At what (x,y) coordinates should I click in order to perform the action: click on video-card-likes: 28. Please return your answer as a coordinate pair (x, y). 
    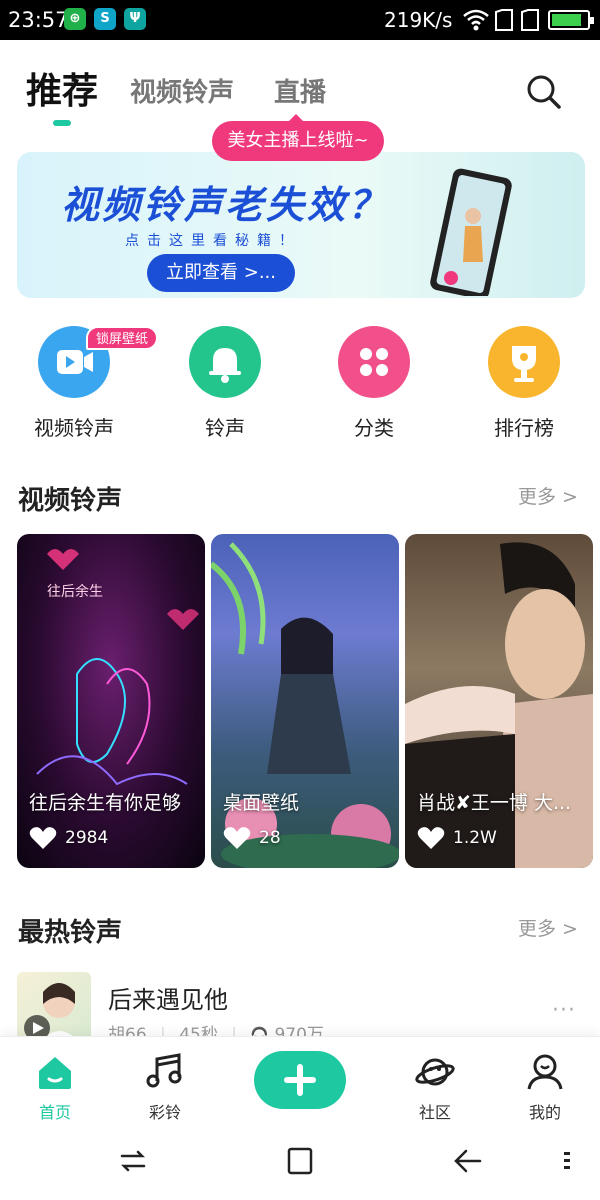
    Looking at the image, I should click on (252, 838).